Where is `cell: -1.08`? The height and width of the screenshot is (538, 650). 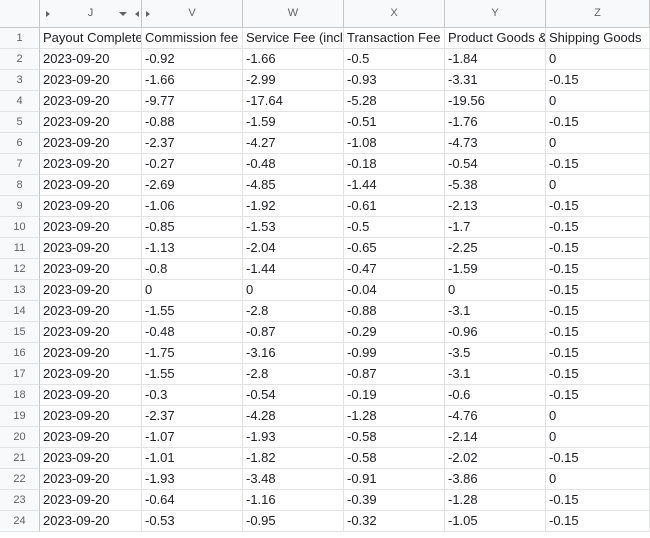
cell: -1.08 is located at coordinates (394, 143).